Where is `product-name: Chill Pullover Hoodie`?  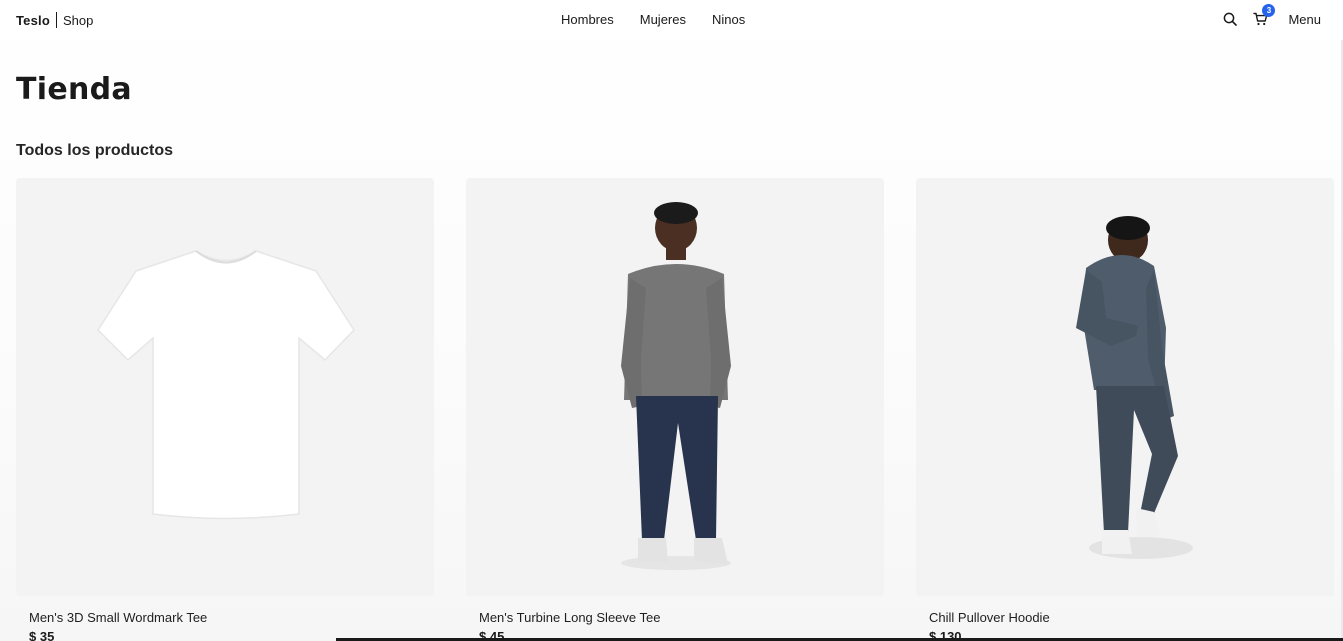 product-name: Chill Pullover Hoodie is located at coordinates (989, 617).